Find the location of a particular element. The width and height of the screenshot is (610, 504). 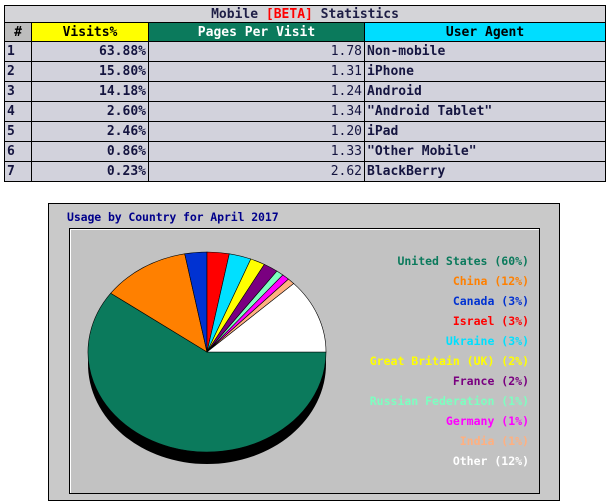

table-row: 2 15.80% 1.31 iPhone is located at coordinates (305, 71).